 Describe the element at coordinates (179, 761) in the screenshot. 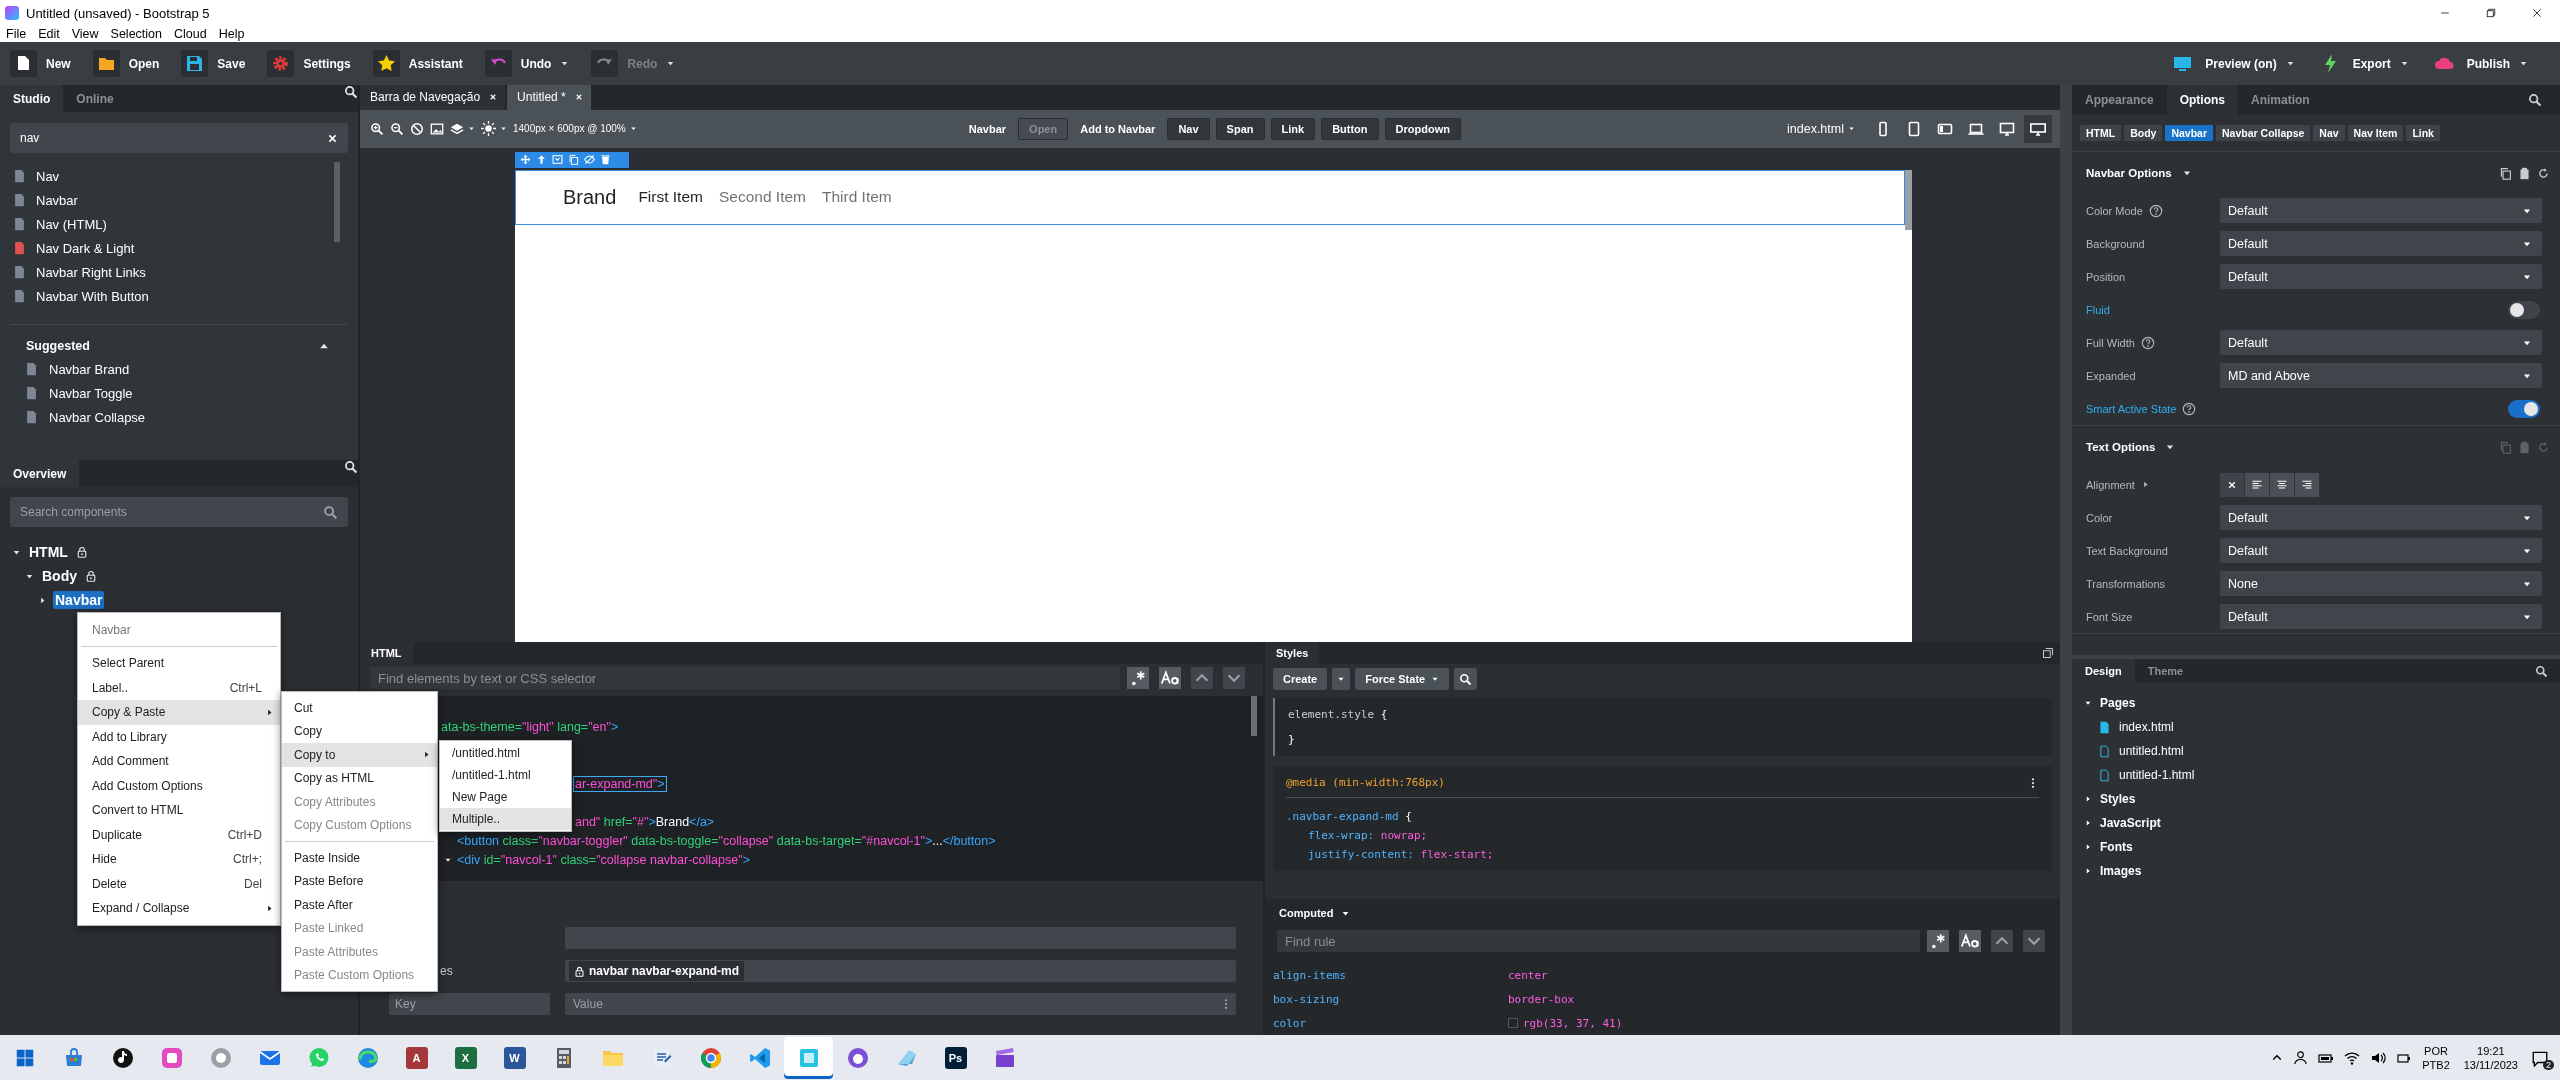

I see `menu-item: Add Comment` at that location.